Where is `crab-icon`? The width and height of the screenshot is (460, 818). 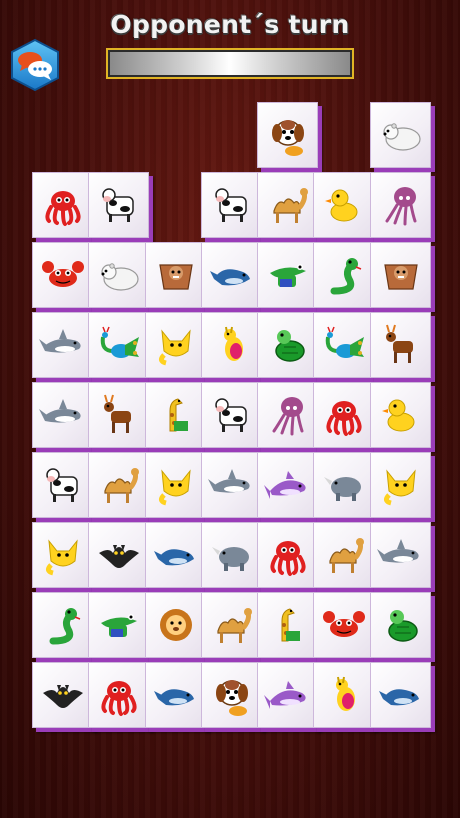 crab-icon is located at coordinates (62, 274).